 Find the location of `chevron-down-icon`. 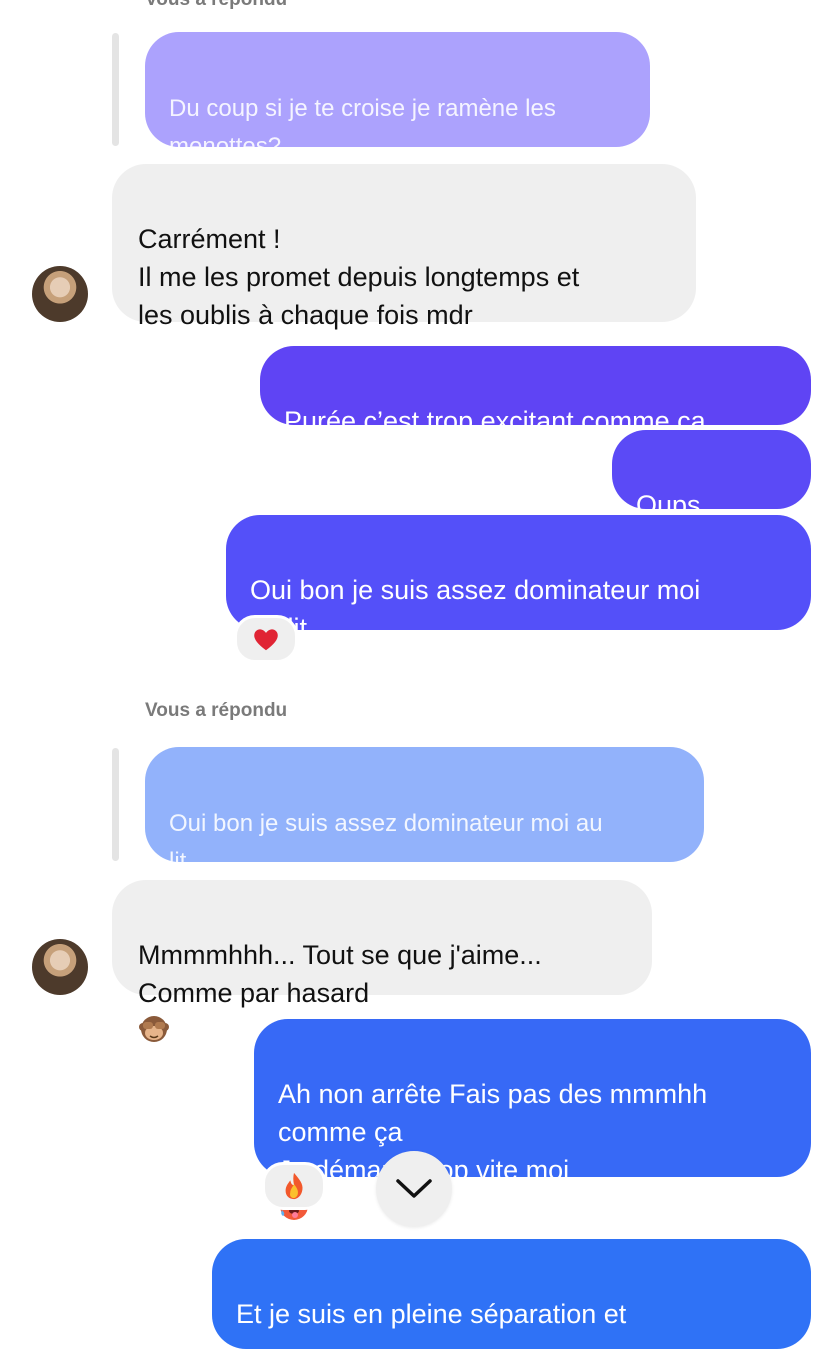

chevron-down-icon is located at coordinates (414, 1188).